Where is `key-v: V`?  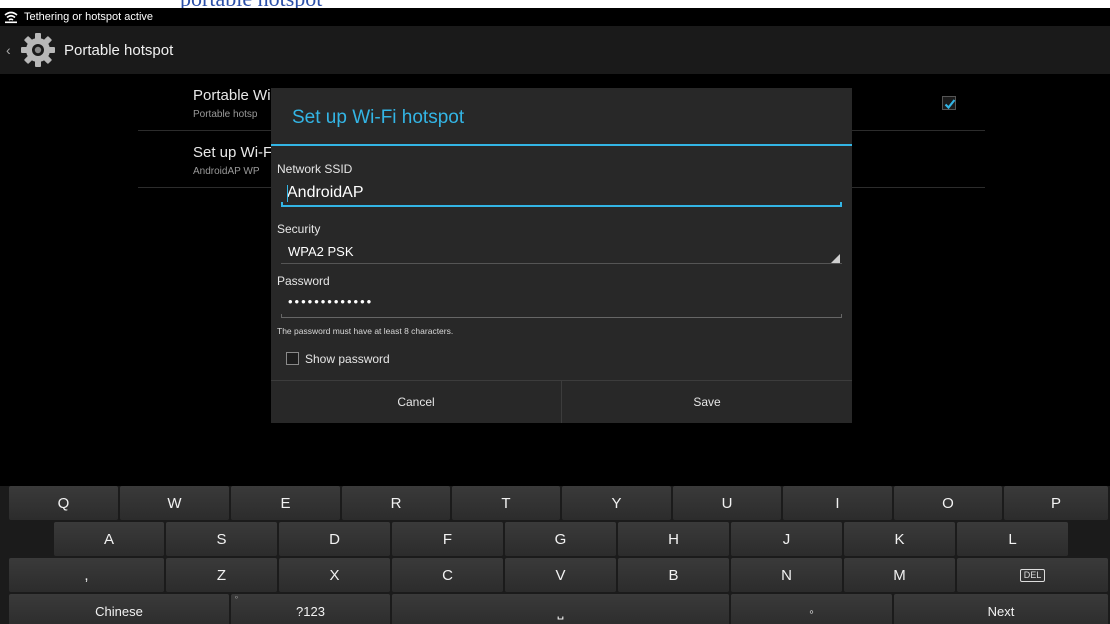
key-v: V is located at coordinates (560, 575).